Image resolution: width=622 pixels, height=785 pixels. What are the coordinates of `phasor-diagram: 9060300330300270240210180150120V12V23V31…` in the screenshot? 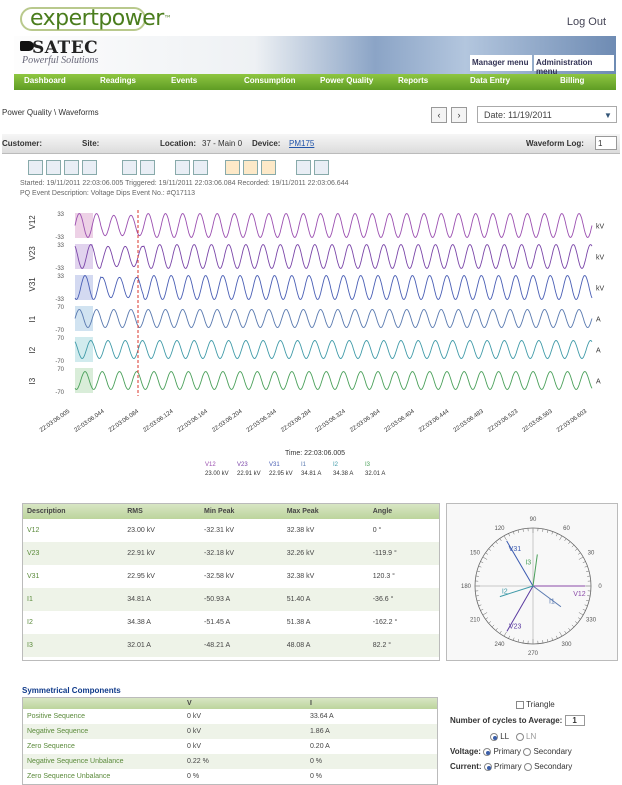 It's located at (532, 582).